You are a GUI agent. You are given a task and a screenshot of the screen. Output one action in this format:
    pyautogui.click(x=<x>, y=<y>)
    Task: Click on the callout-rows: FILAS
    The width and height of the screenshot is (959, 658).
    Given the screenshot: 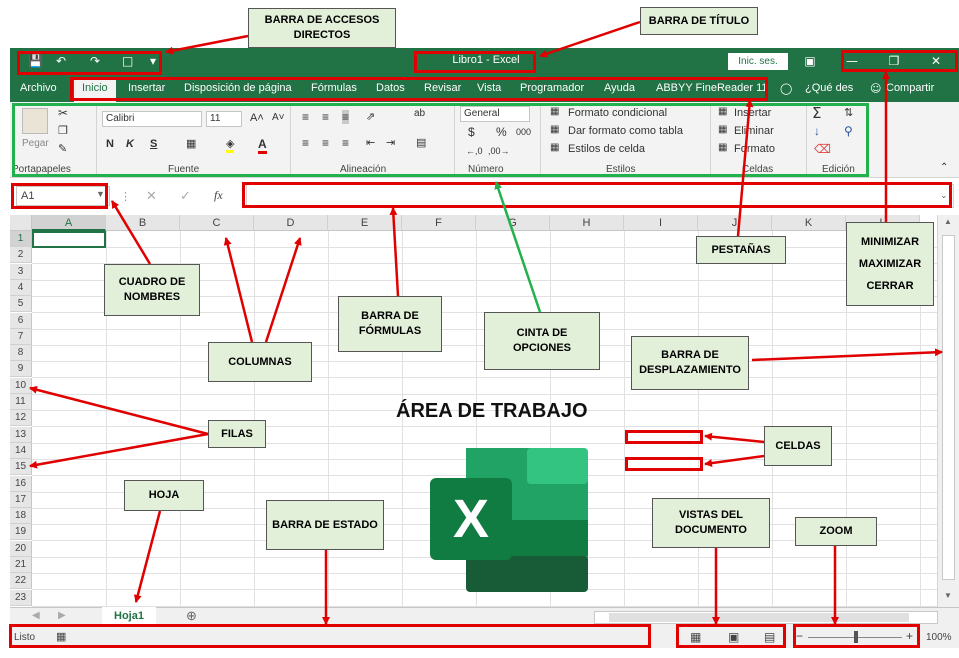 What is the action you would take?
    pyautogui.click(x=237, y=434)
    